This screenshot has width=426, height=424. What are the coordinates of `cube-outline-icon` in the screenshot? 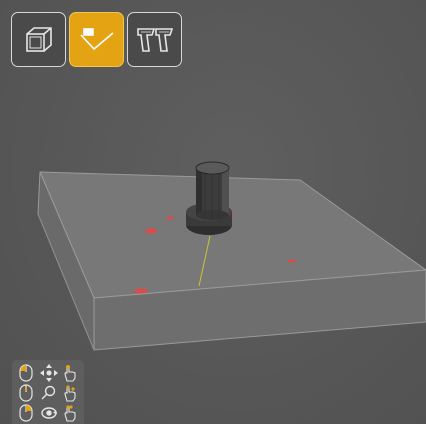 It's located at (38, 39).